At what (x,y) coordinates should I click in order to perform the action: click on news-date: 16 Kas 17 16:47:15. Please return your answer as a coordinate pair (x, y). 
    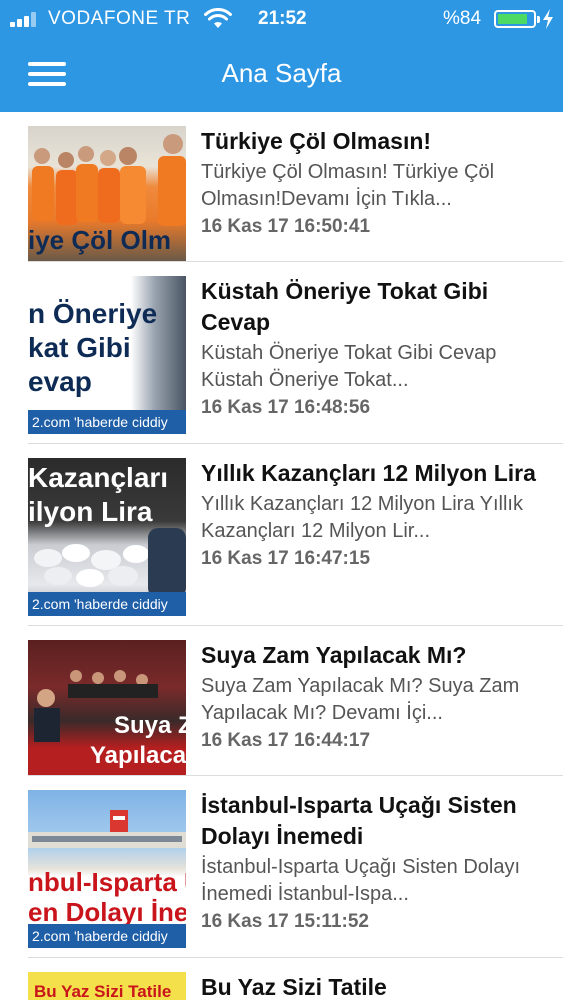
    Looking at the image, I should click on (286, 558).